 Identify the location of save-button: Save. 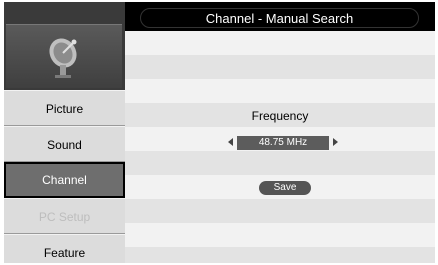
(285, 188).